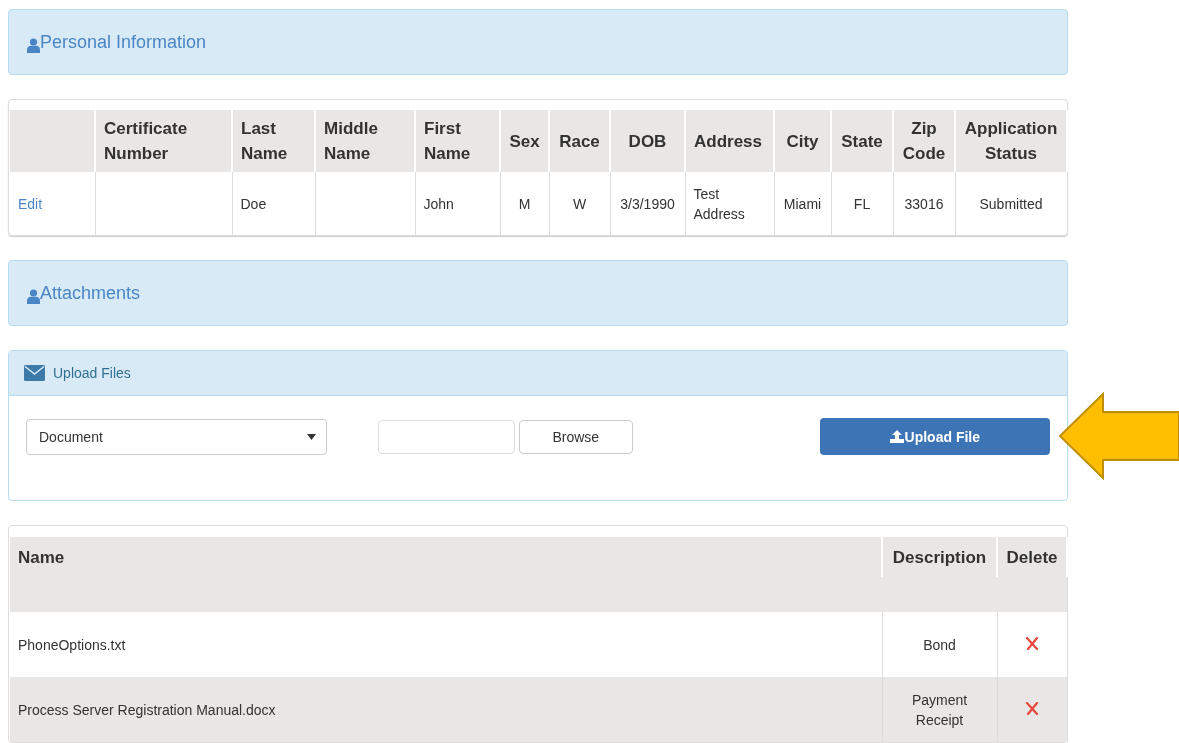 The image size is (1179, 743). Describe the element at coordinates (253, 203) in the screenshot. I see `table-cell: Doe` at that location.